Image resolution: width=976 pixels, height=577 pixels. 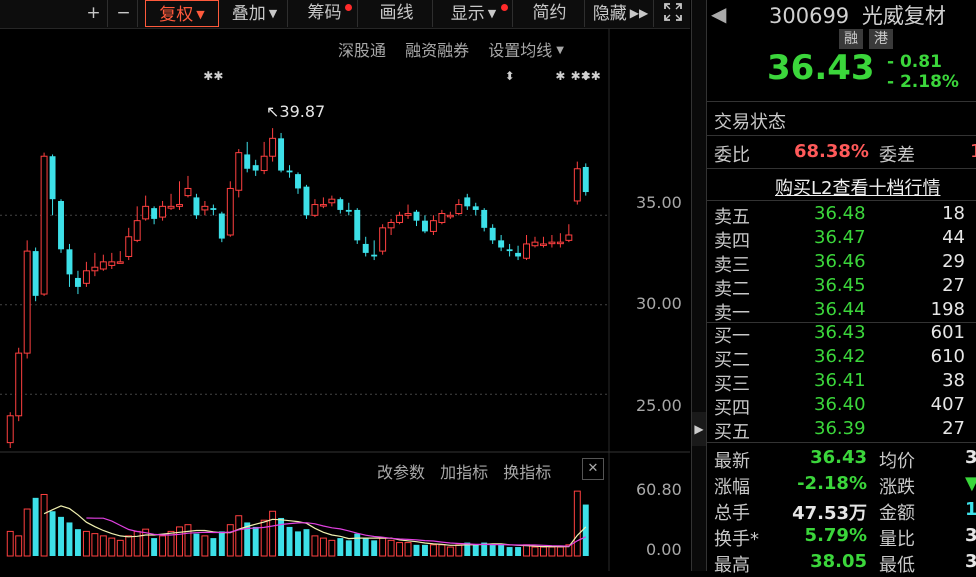 What do you see at coordinates (550, 13) in the screenshot?
I see `jianyue-button: 简约` at bounding box center [550, 13].